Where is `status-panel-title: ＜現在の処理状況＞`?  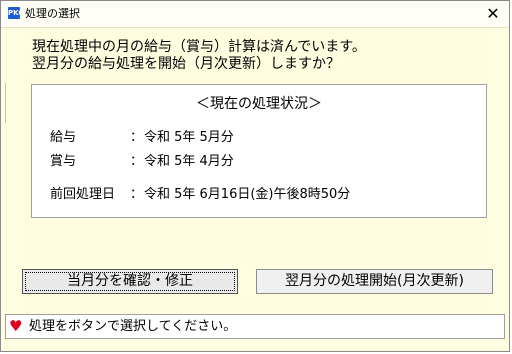 status-panel-title: ＜現在の処理状況＞ is located at coordinates (259, 104).